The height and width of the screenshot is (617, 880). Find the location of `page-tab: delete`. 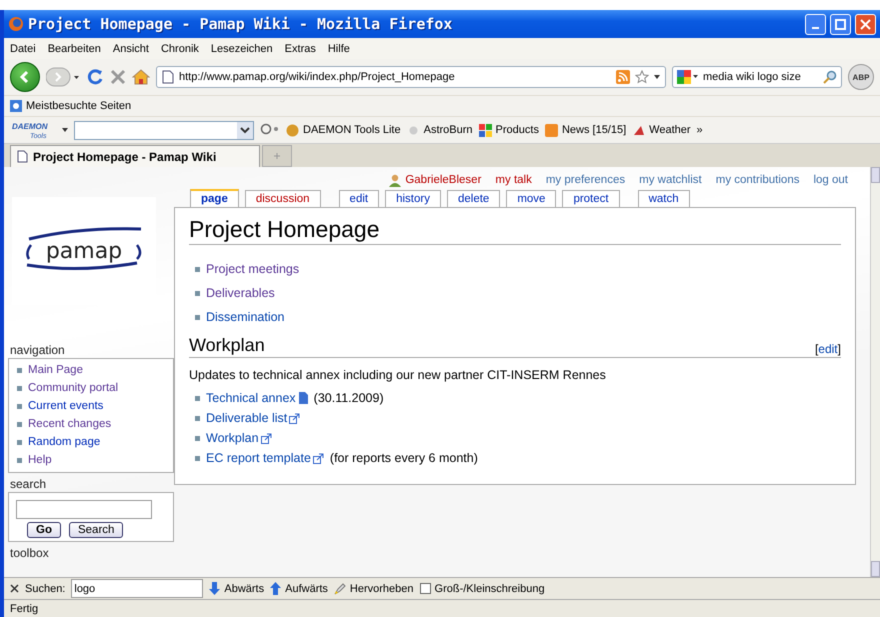

page-tab: delete is located at coordinates (473, 198).